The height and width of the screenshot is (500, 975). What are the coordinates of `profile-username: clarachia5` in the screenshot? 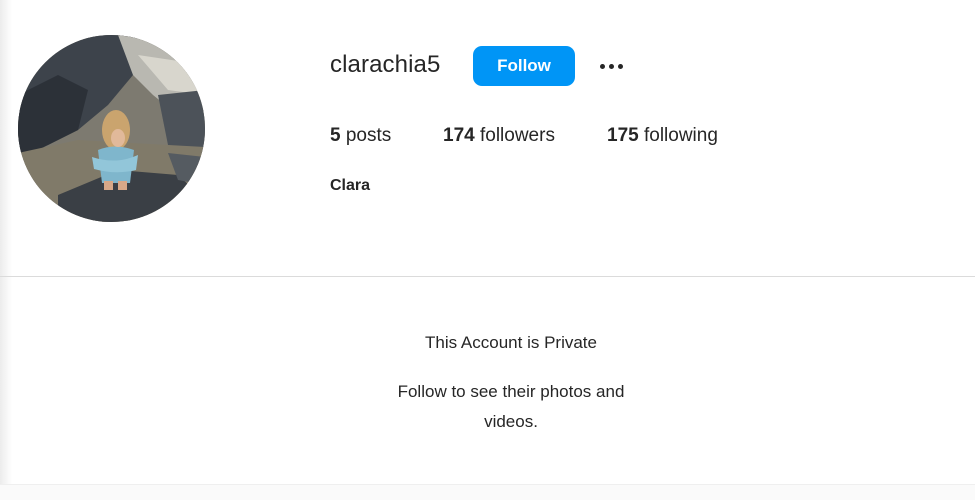 It's located at (385, 64).